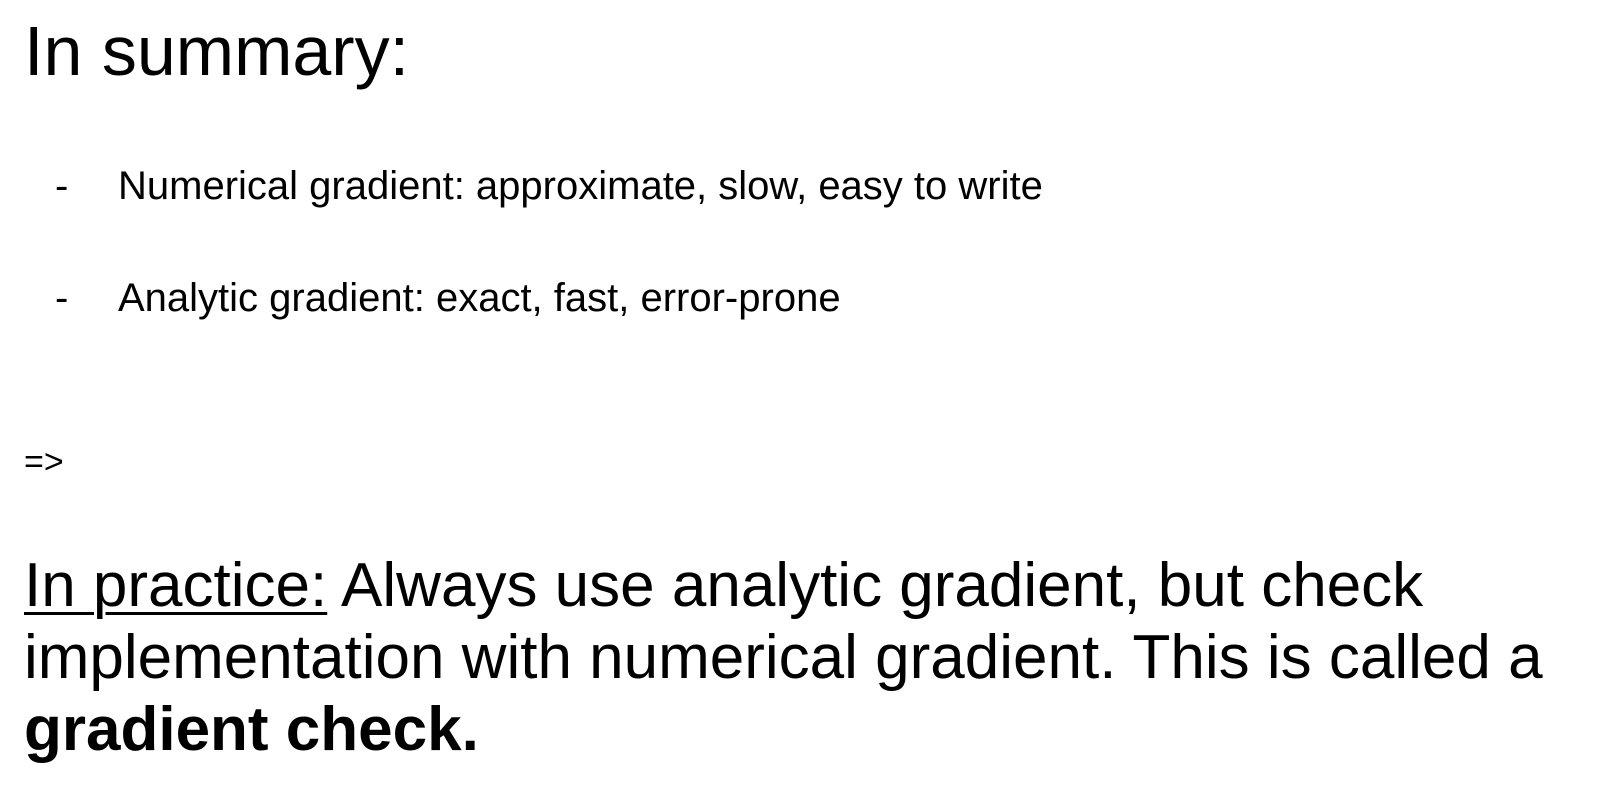 Image resolution: width=1617 pixels, height=806 pixels. What do you see at coordinates (875, 585) in the screenshot?
I see `practice-line1: Always use analytic gradient, but check` at bounding box center [875, 585].